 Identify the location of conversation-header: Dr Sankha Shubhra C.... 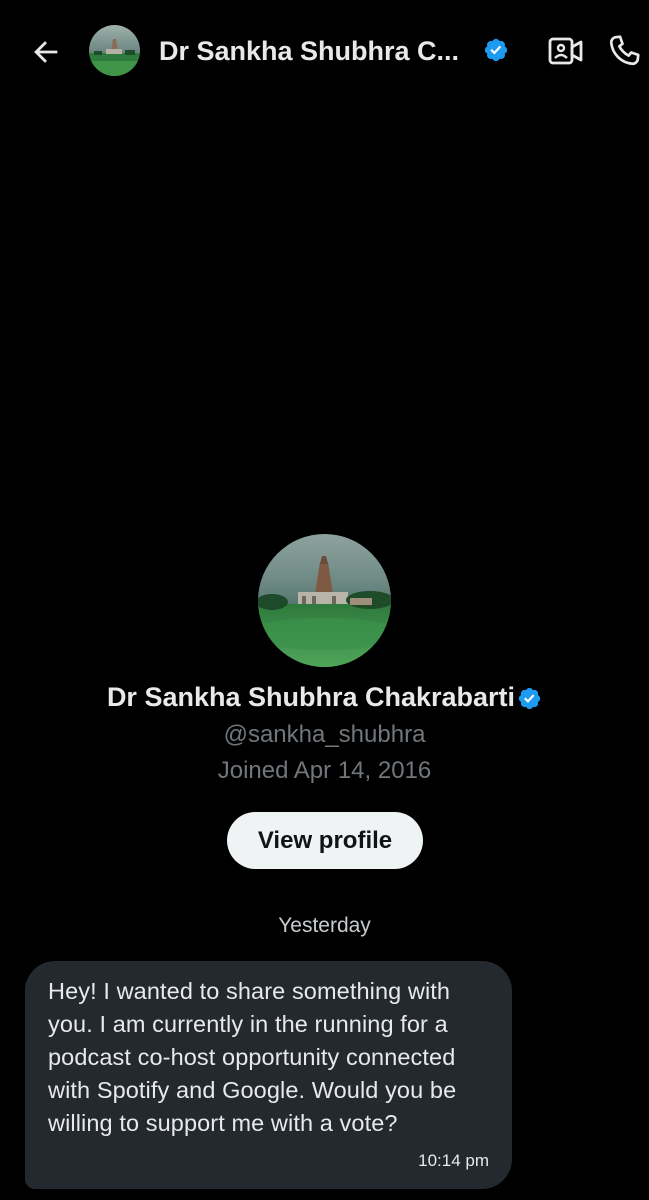
(324, 51).